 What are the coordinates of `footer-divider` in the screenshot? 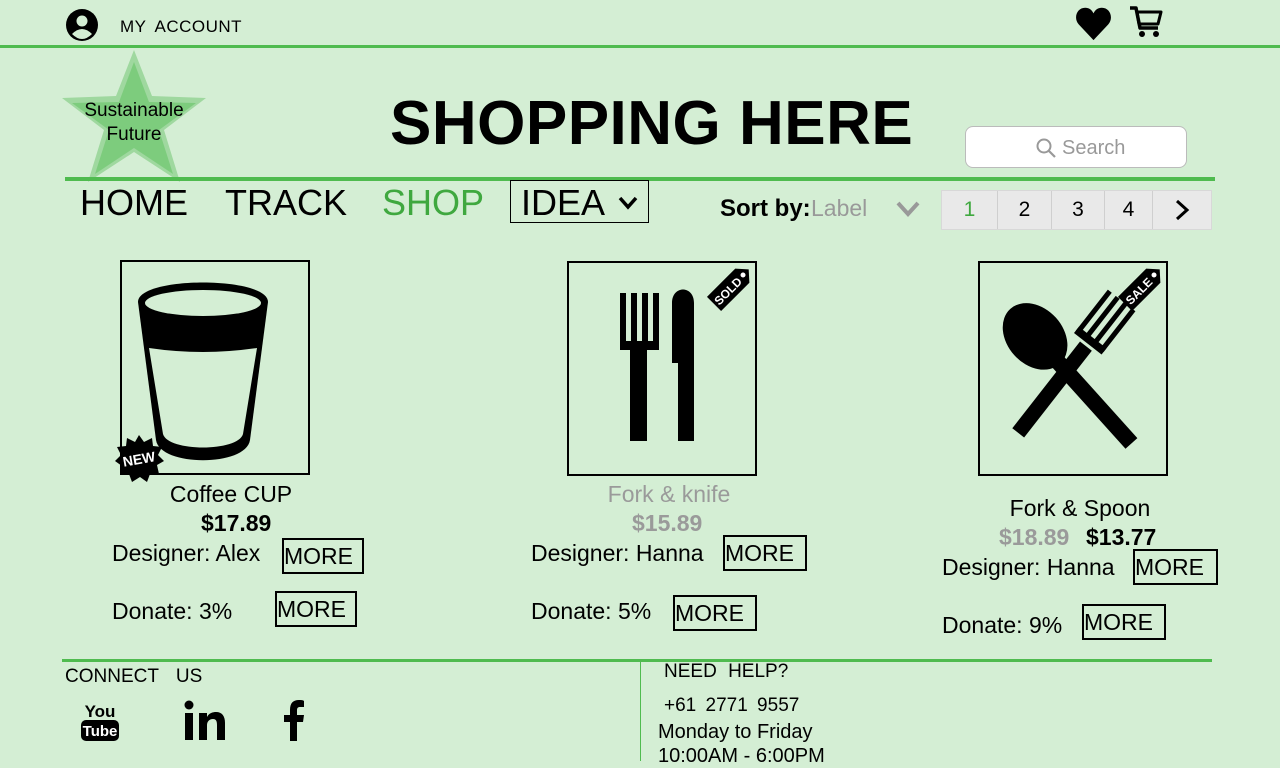 It's located at (637, 660).